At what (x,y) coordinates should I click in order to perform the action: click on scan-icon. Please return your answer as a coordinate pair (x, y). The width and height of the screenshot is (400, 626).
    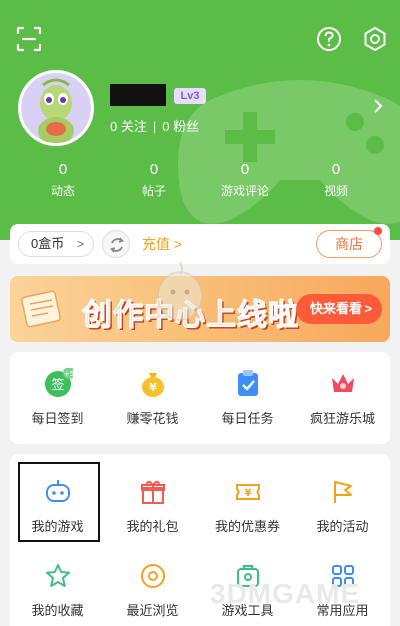
    Looking at the image, I should click on (29, 39).